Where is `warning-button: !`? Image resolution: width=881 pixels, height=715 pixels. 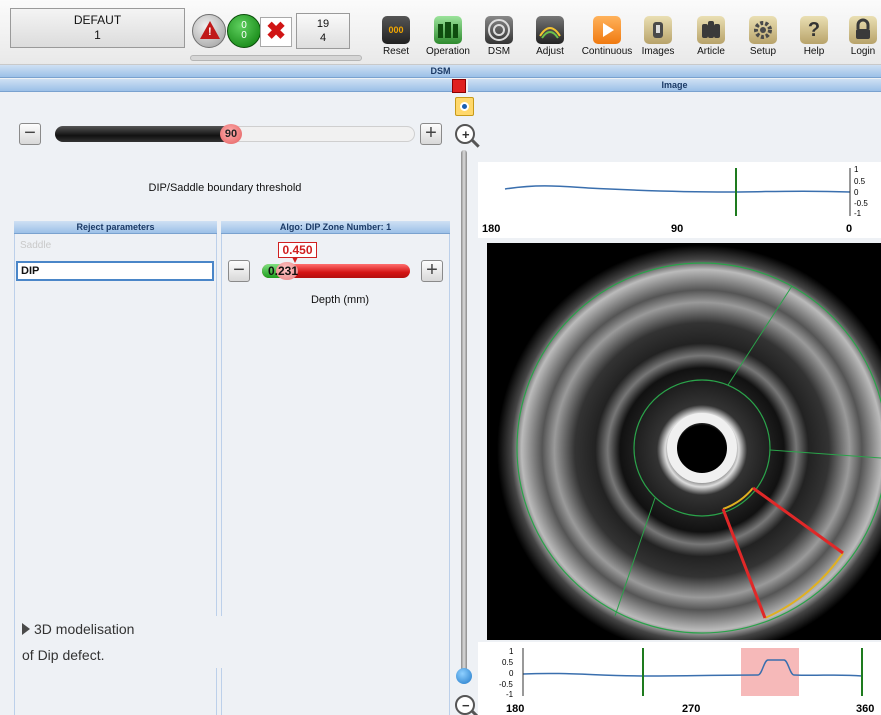 warning-button: ! is located at coordinates (209, 31).